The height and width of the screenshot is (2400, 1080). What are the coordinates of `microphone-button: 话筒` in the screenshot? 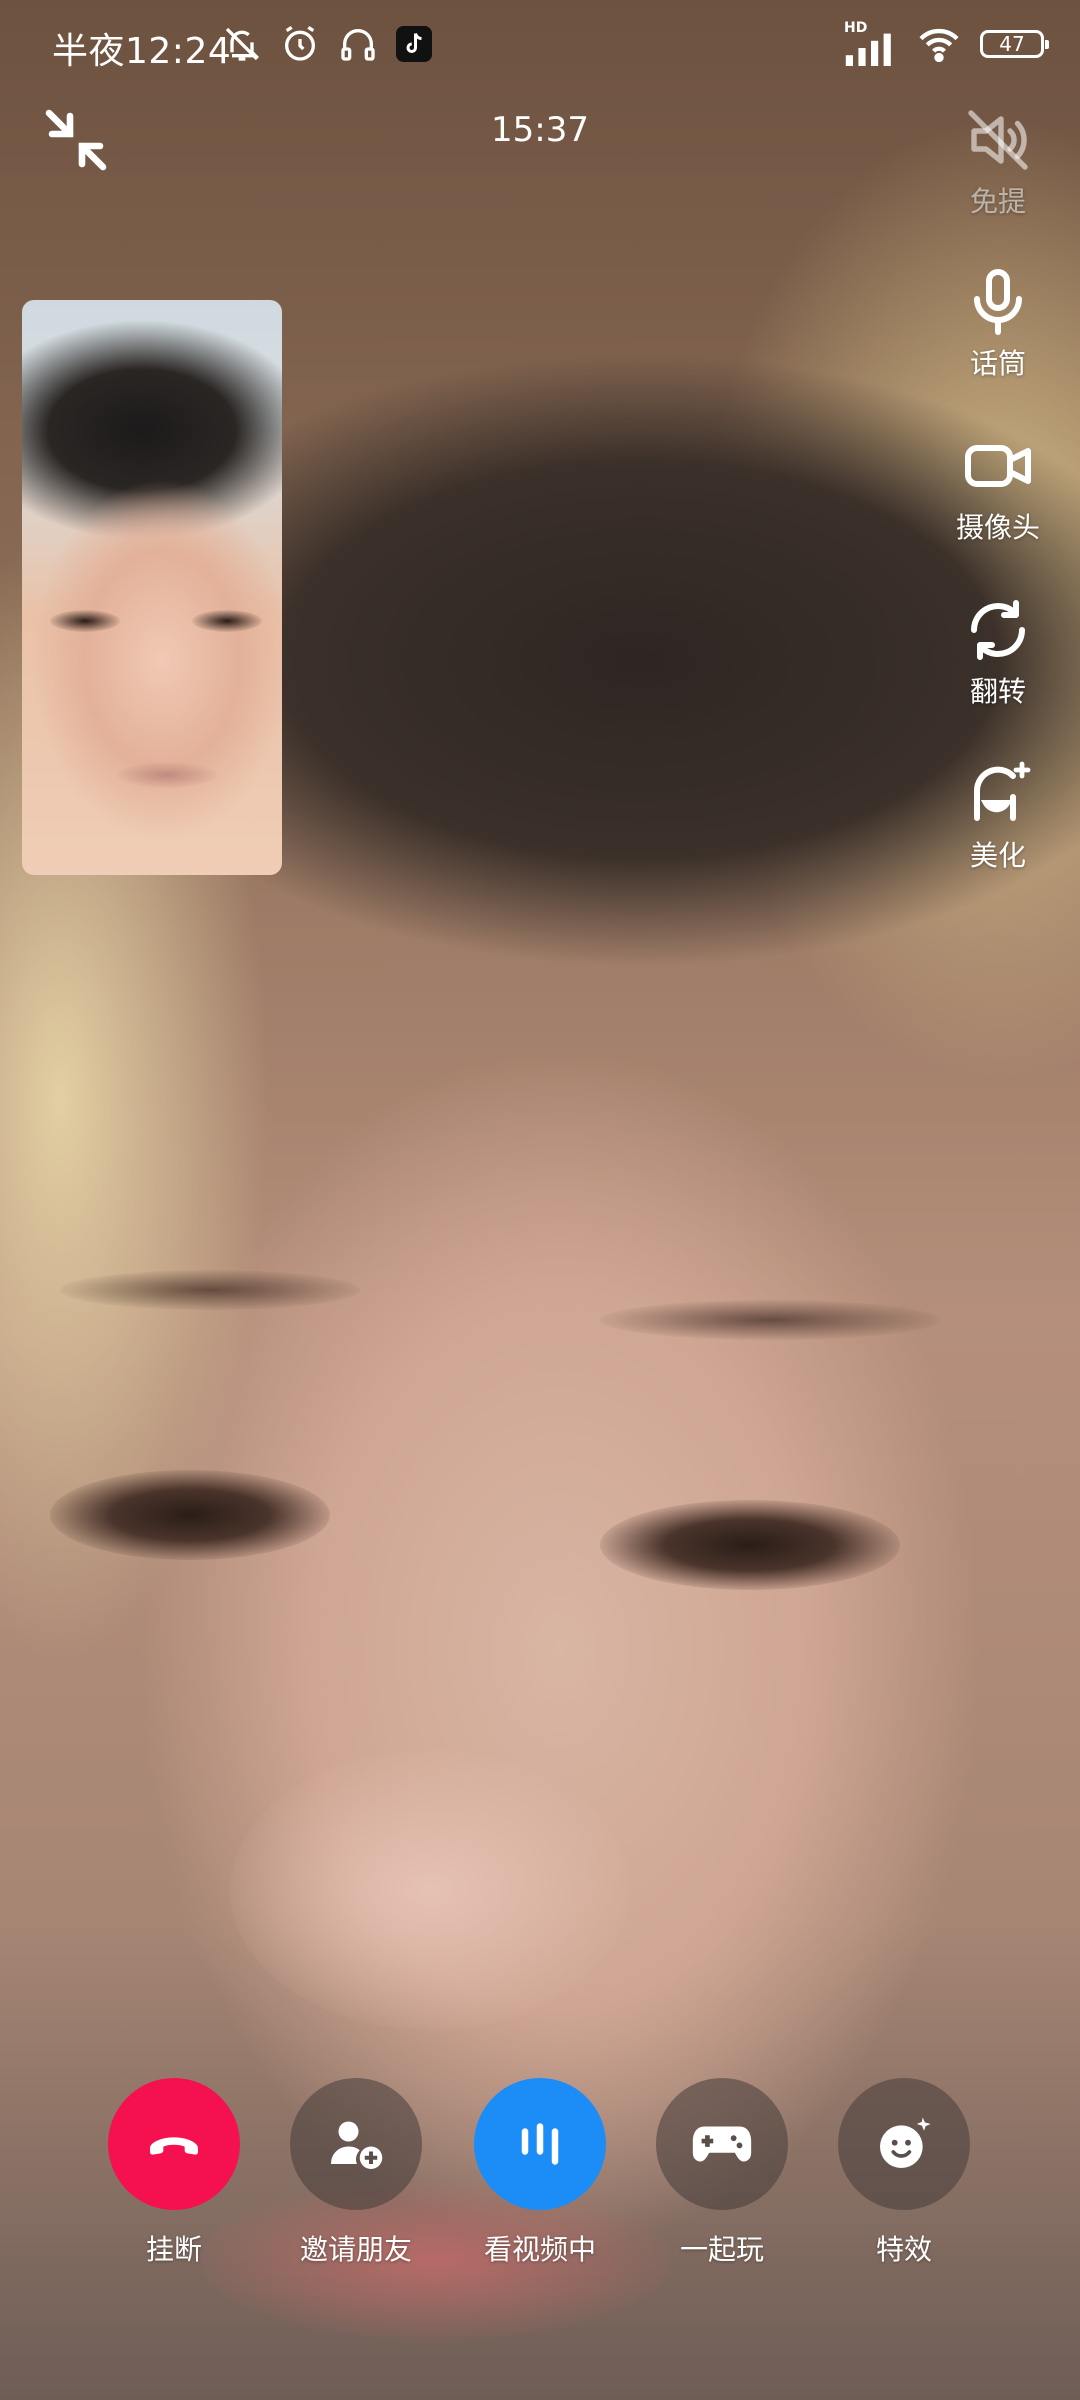 It's located at (998, 324).